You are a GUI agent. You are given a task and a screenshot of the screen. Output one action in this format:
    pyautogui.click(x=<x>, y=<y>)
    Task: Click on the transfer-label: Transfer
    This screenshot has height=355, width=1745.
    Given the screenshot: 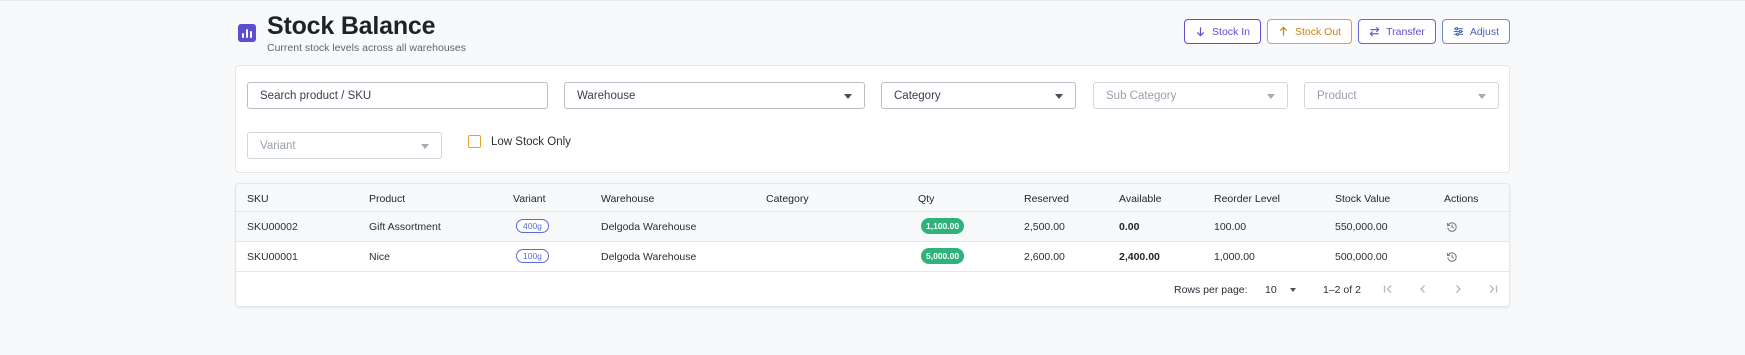 What is the action you would take?
    pyautogui.click(x=1405, y=31)
    